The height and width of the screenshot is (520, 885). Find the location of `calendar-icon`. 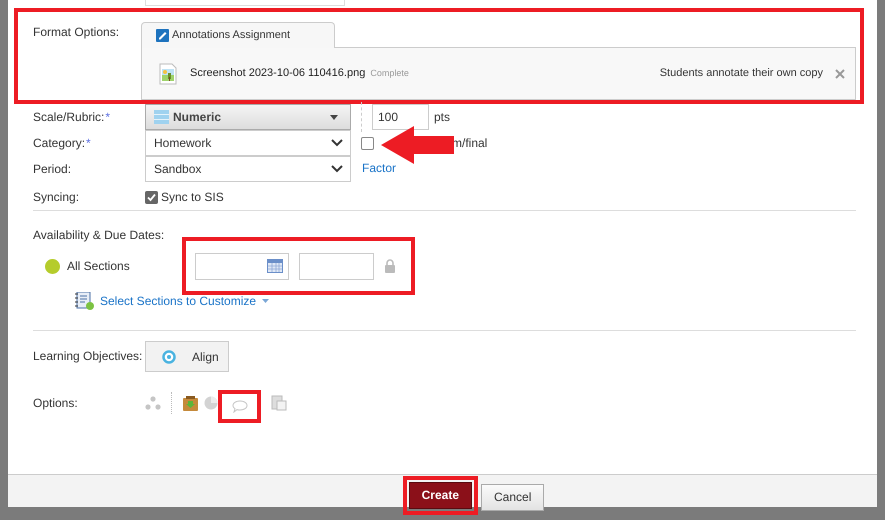

calendar-icon is located at coordinates (275, 266).